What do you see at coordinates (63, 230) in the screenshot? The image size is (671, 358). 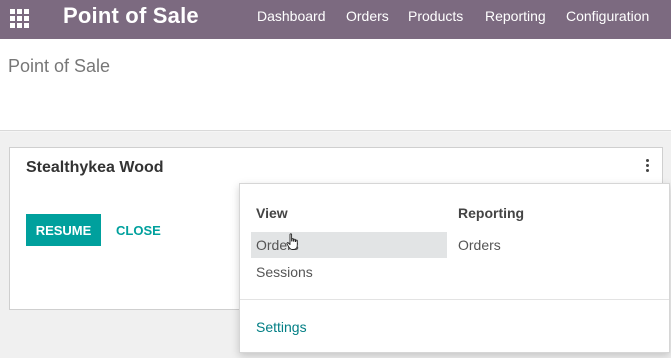 I see `resume-button: RESUME` at bounding box center [63, 230].